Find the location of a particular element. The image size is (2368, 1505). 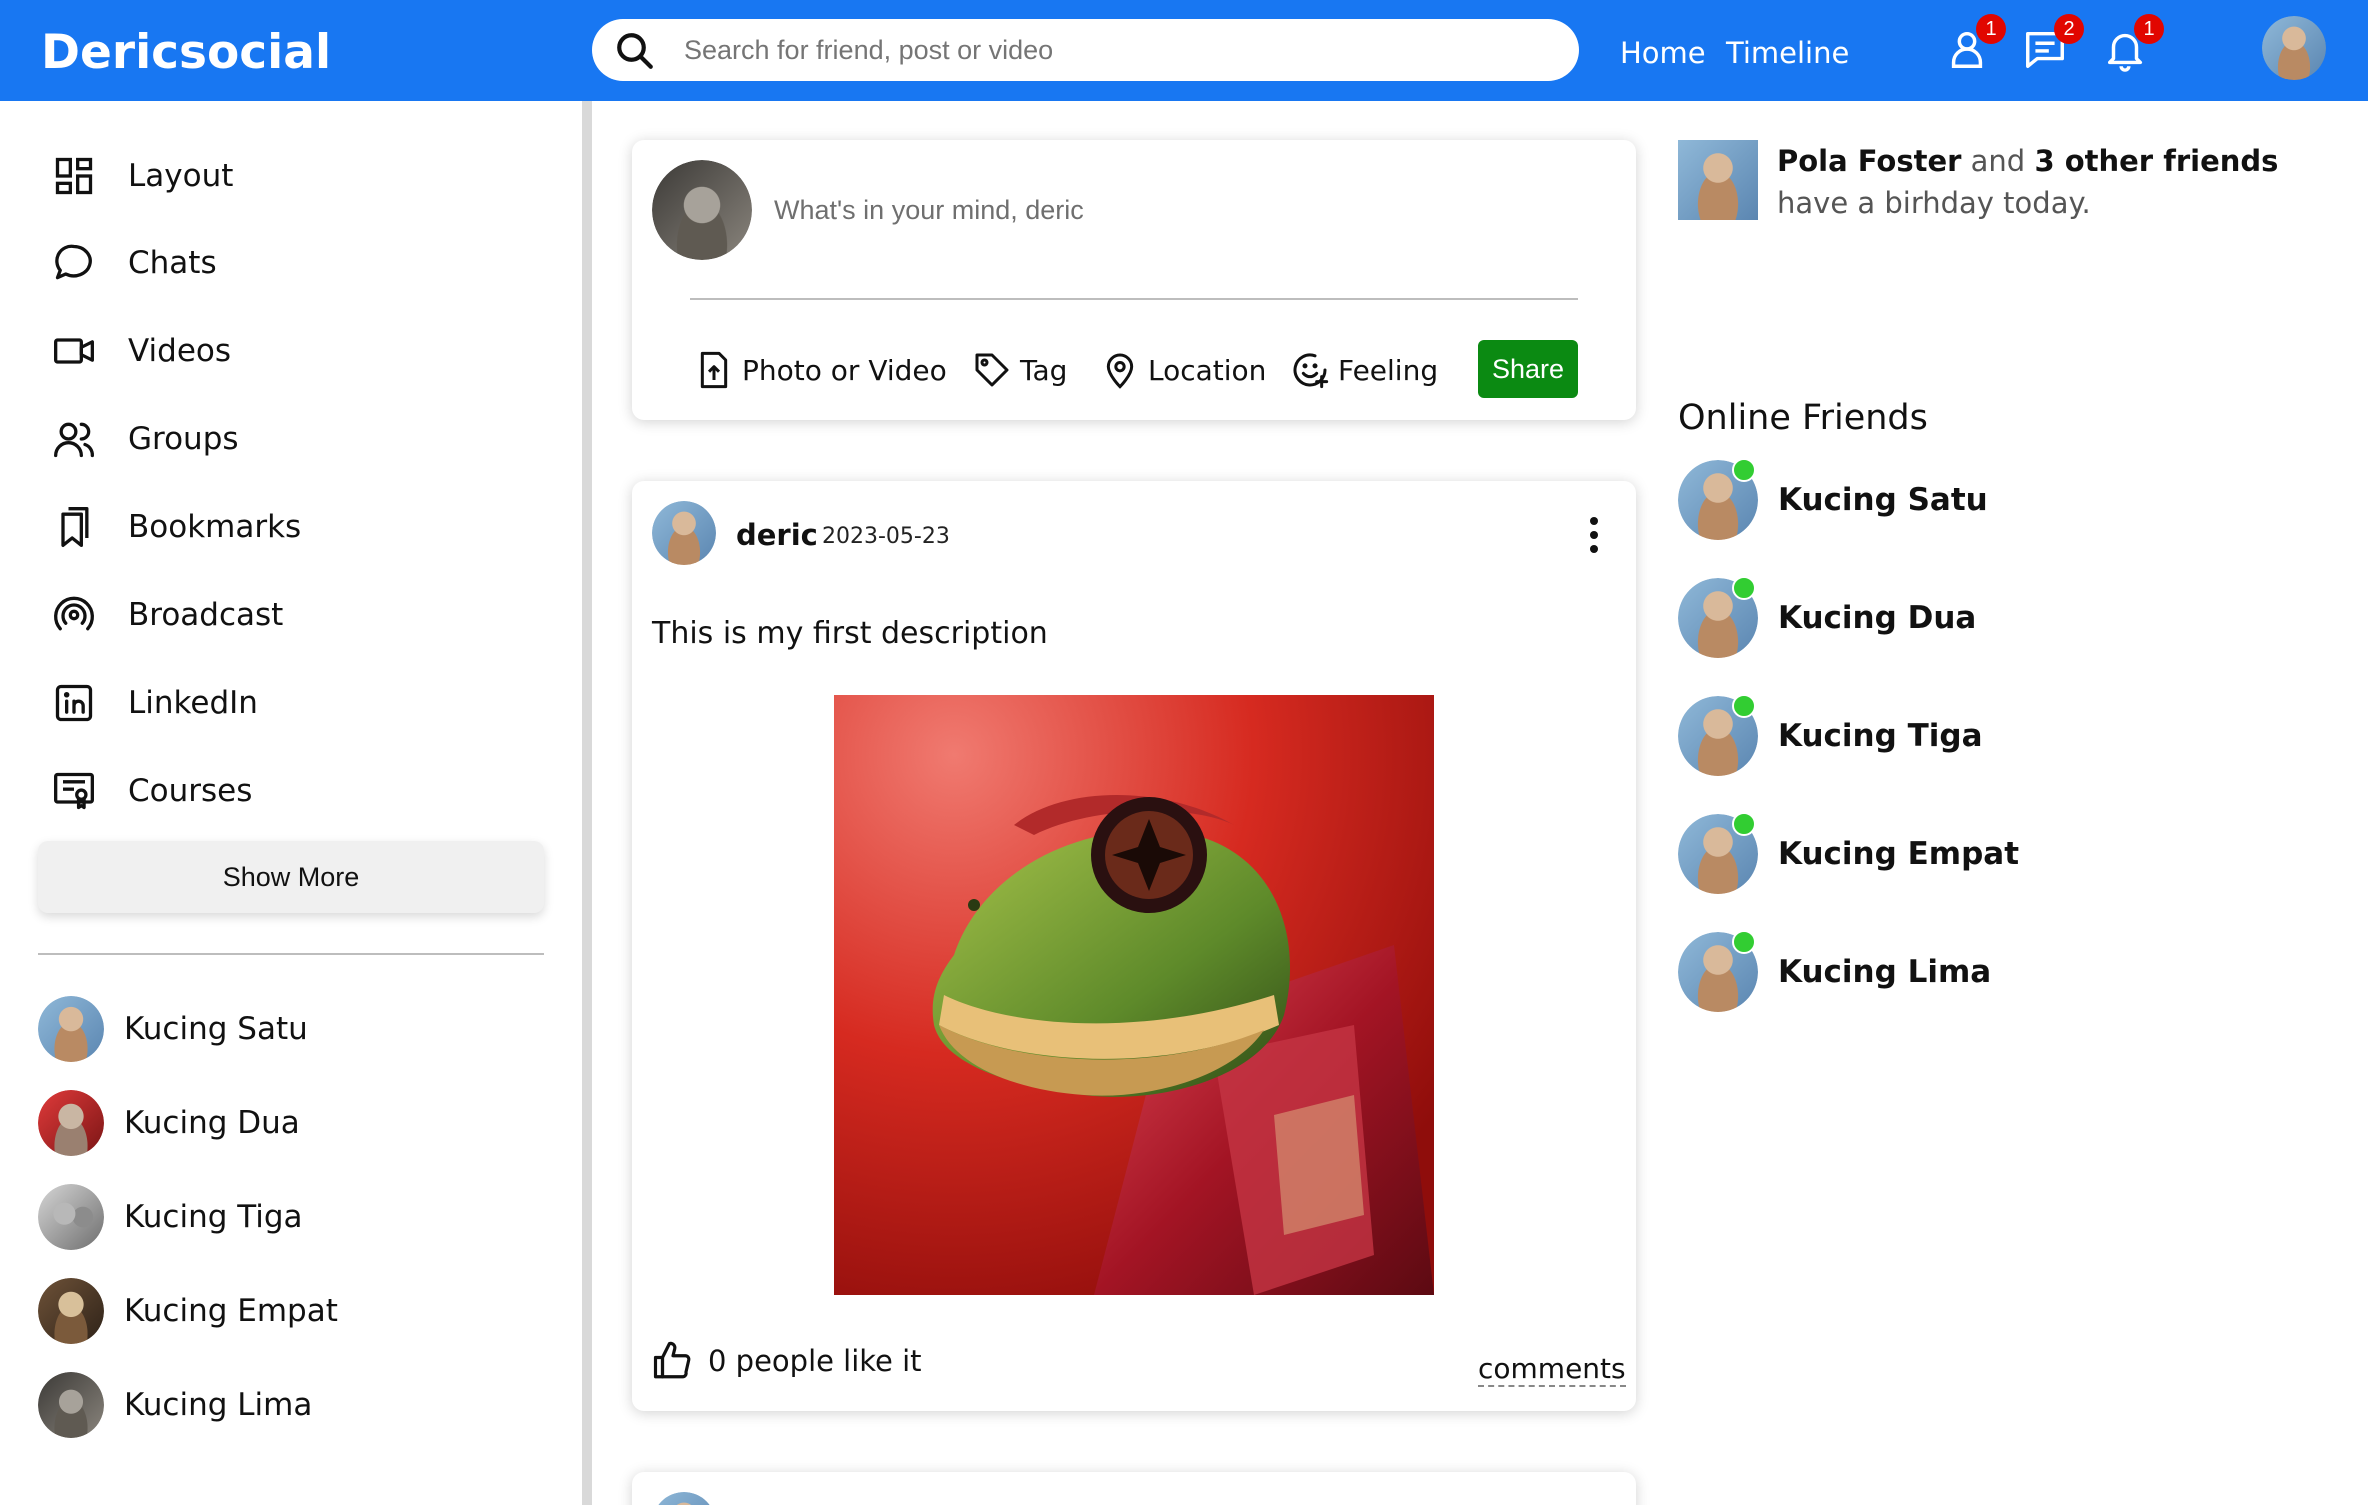

share-option-feeling: Feeling is located at coordinates (1364, 370).